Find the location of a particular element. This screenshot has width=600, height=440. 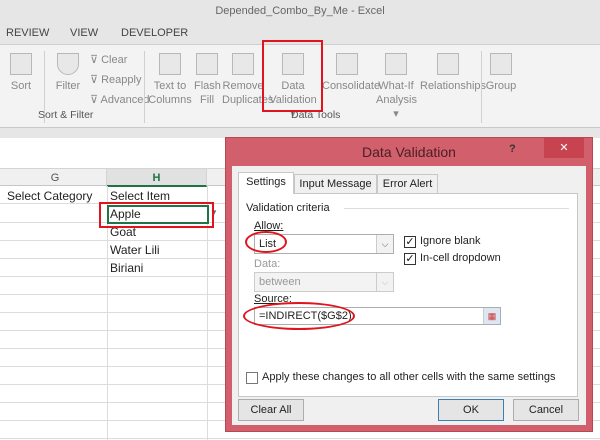

in-cell-dropdown-label: In-cell dropdown is located at coordinates (460, 258).